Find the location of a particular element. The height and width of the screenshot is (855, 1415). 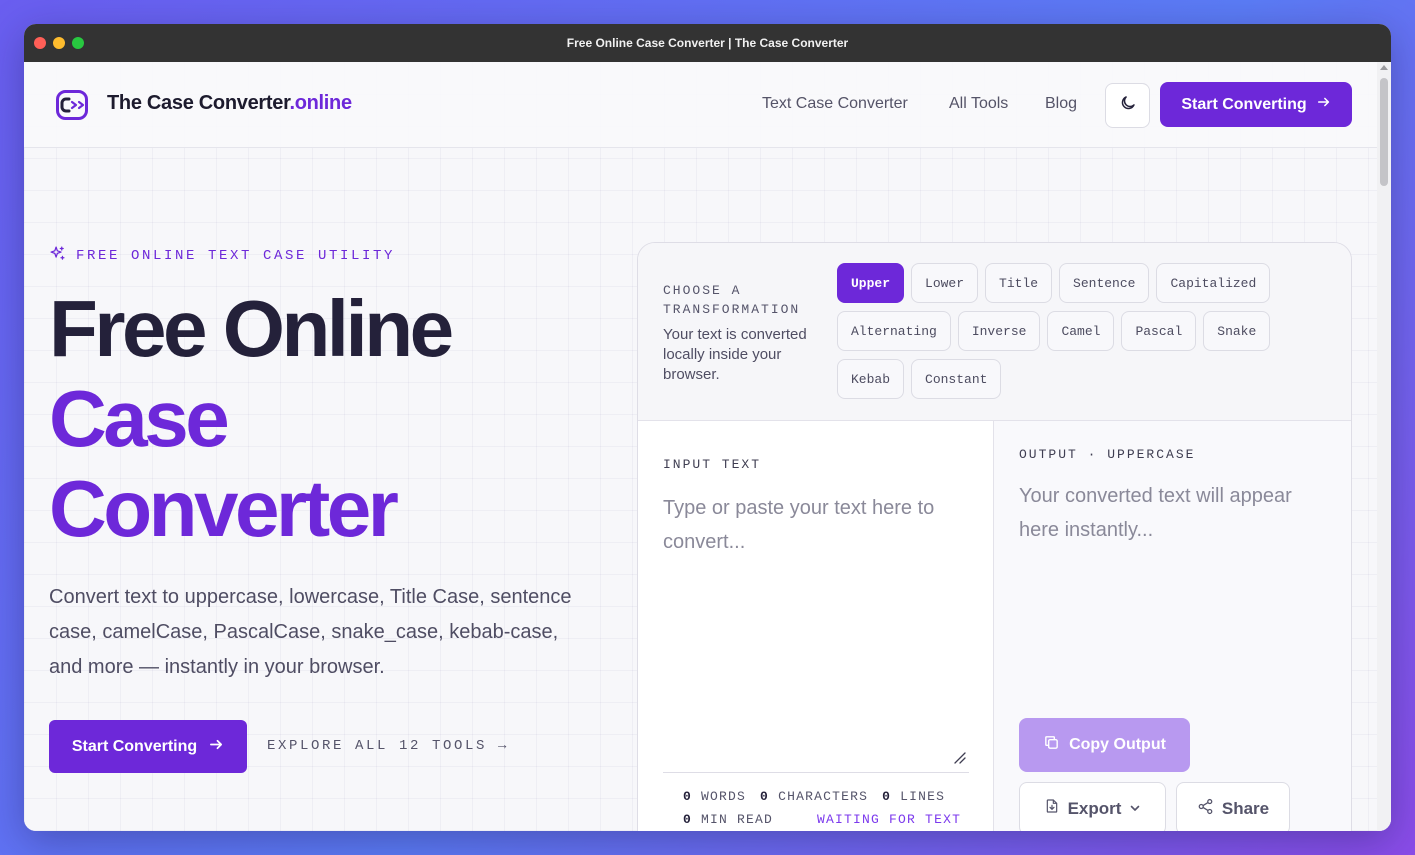

export-dropdown-button: Export is located at coordinates (1092, 806).